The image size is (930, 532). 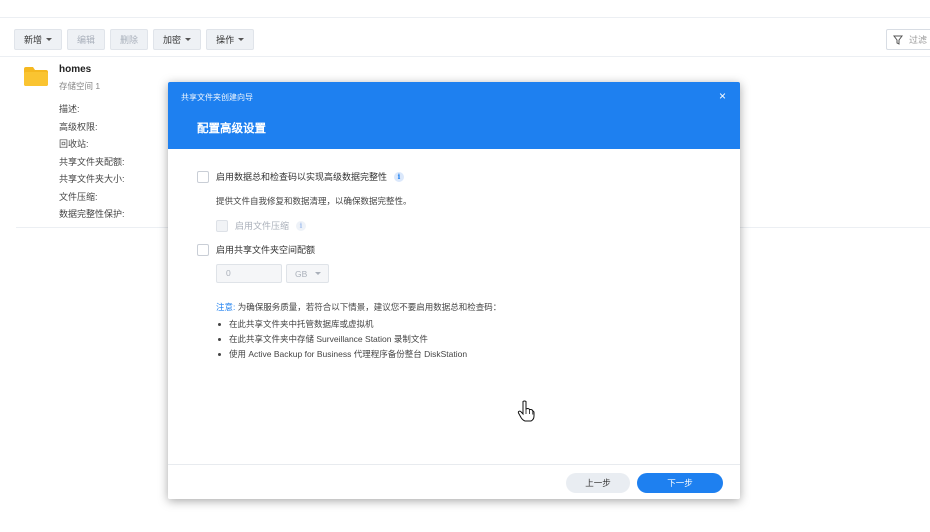 What do you see at coordinates (465, 17) in the screenshot?
I see `top-divider` at bounding box center [465, 17].